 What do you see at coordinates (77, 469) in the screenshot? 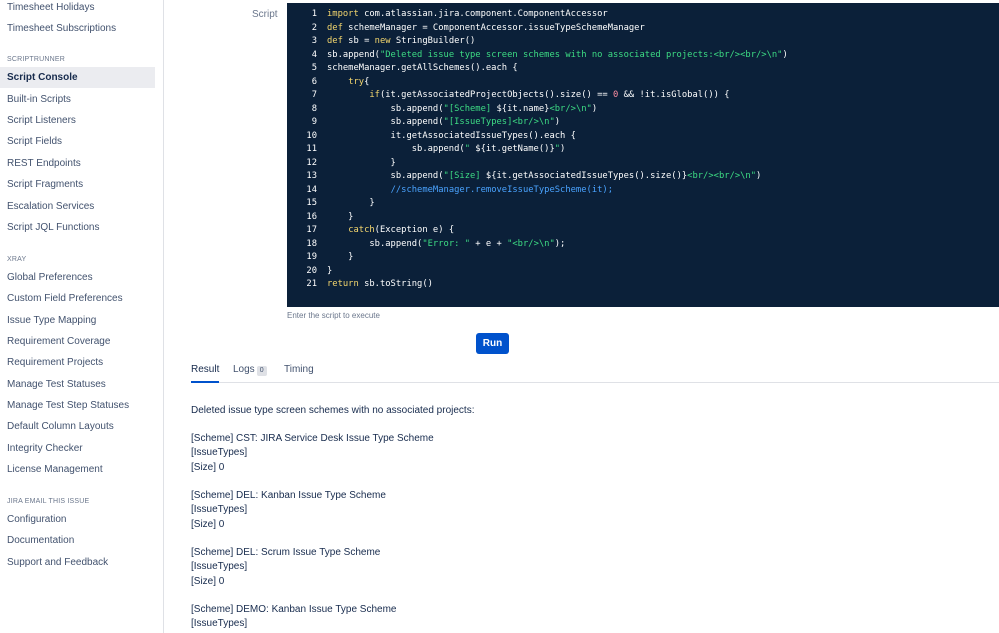
I see `sidebar-item-license-management: License Management` at bounding box center [77, 469].